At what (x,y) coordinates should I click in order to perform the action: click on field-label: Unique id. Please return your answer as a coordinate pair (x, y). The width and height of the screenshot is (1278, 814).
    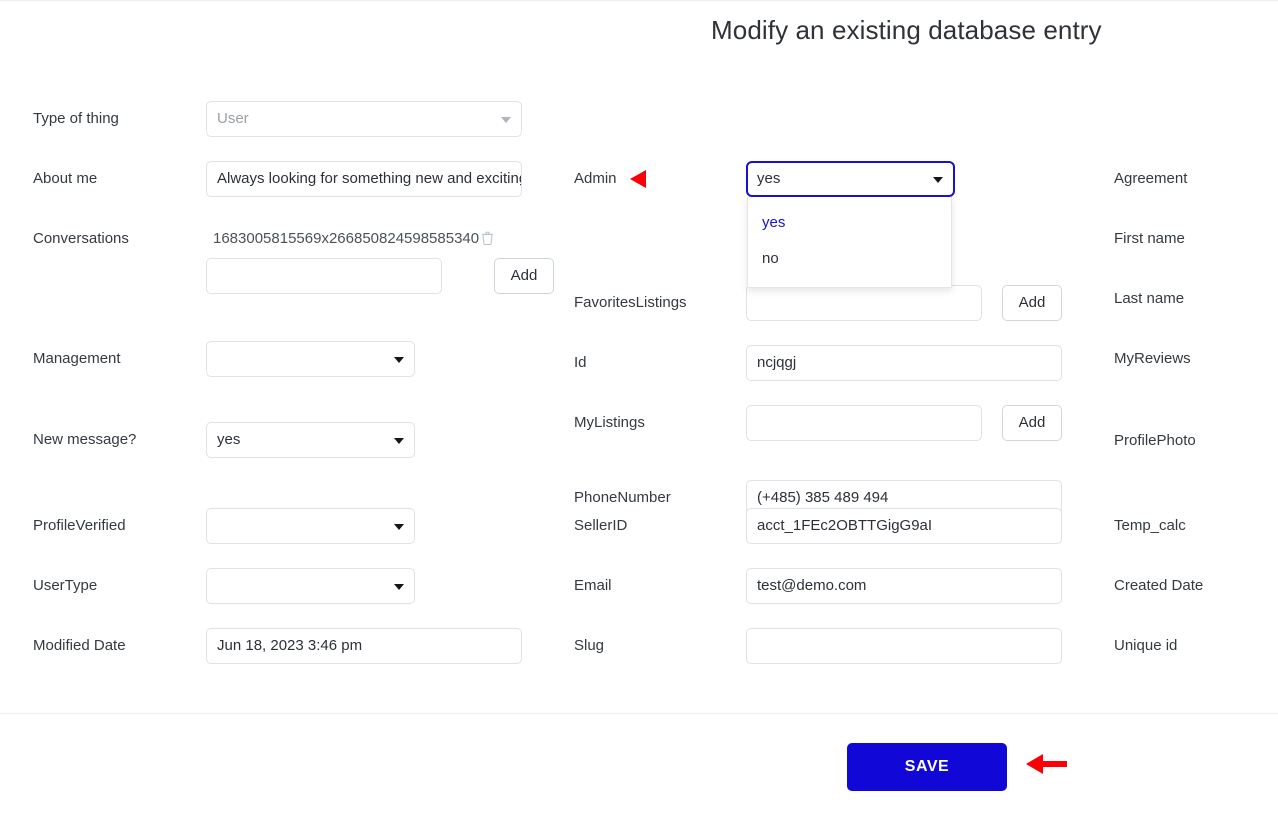
    Looking at the image, I should click on (1146, 645).